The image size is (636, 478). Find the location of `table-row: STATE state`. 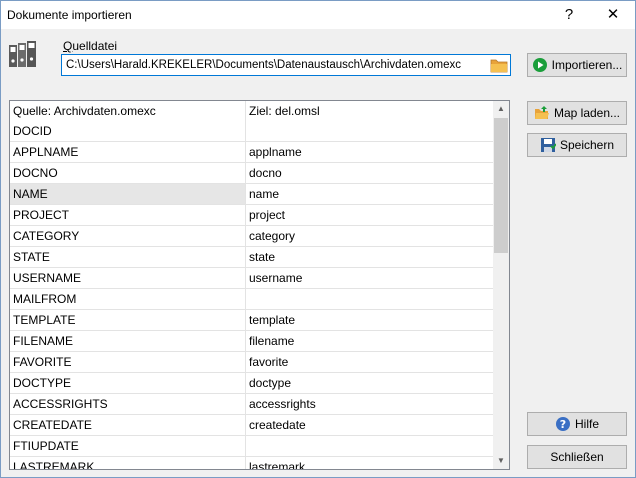

table-row: STATE state is located at coordinates (251, 257).